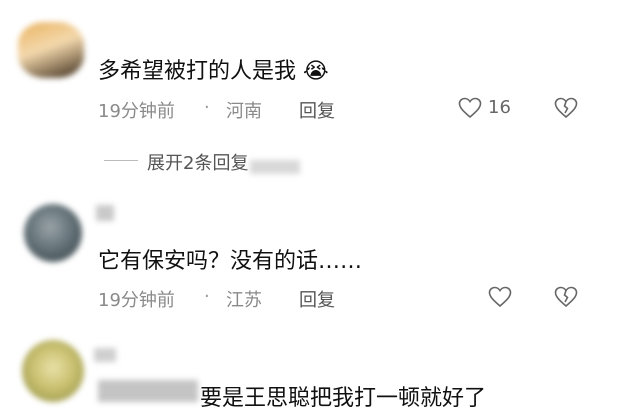  What do you see at coordinates (197, 162) in the screenshot?
I see `expand-replies-button: 展开2条回复` at bounding box center [197, 162].